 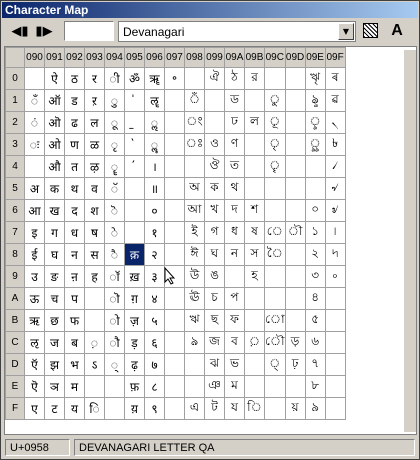 What do you see at coordinates (34, 254) in the screenshot?
I see `character-cell: ई` at bounding box center [34, 254].